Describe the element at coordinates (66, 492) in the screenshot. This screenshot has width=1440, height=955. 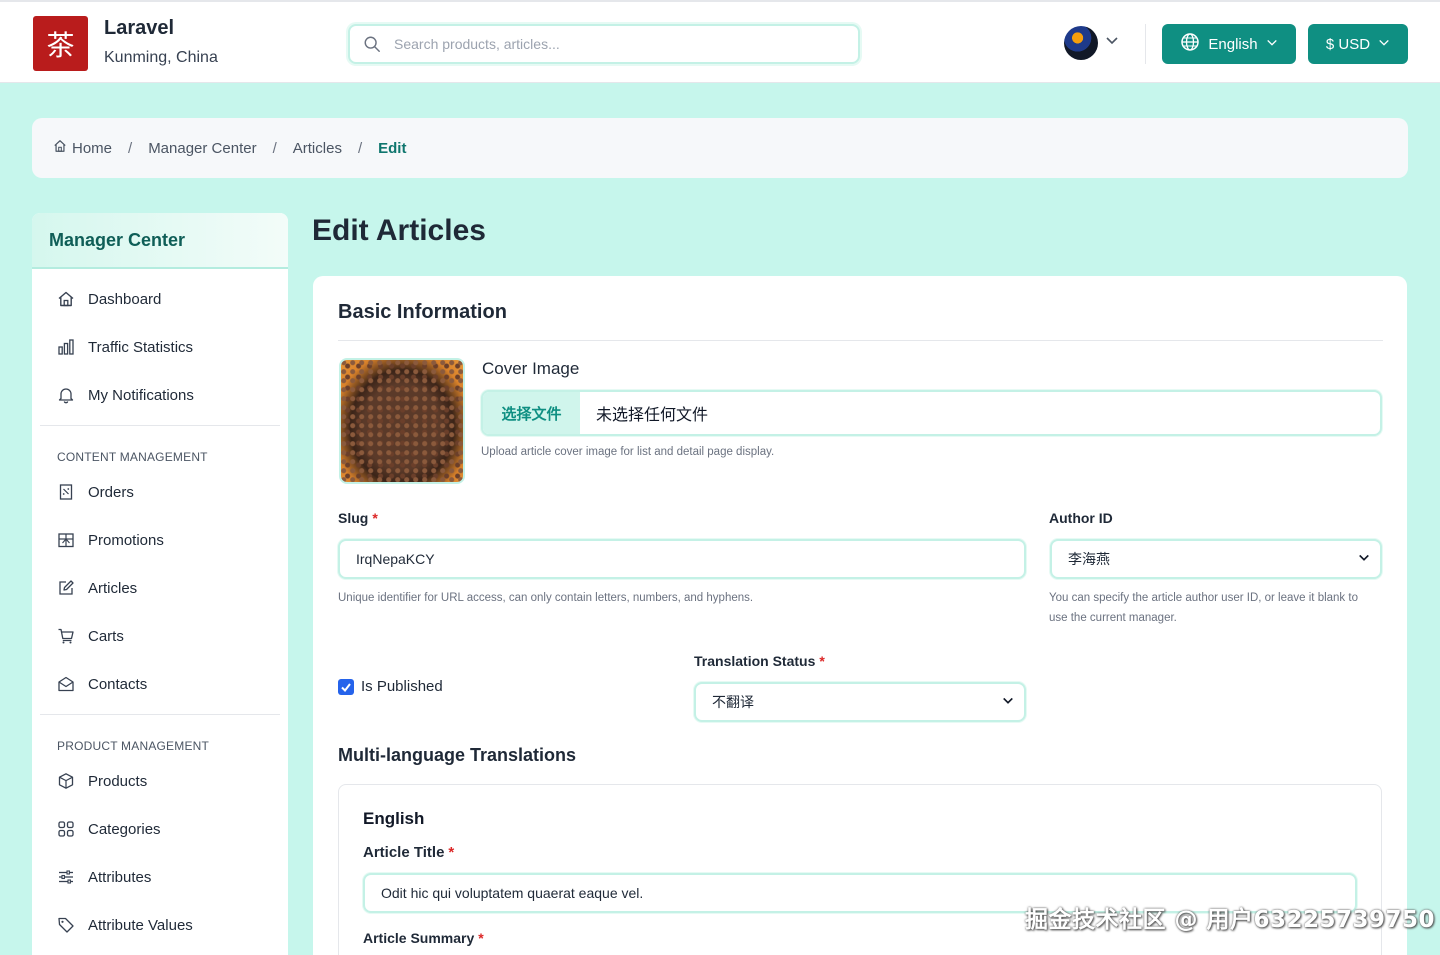
I see `receipt-icon` at that location.